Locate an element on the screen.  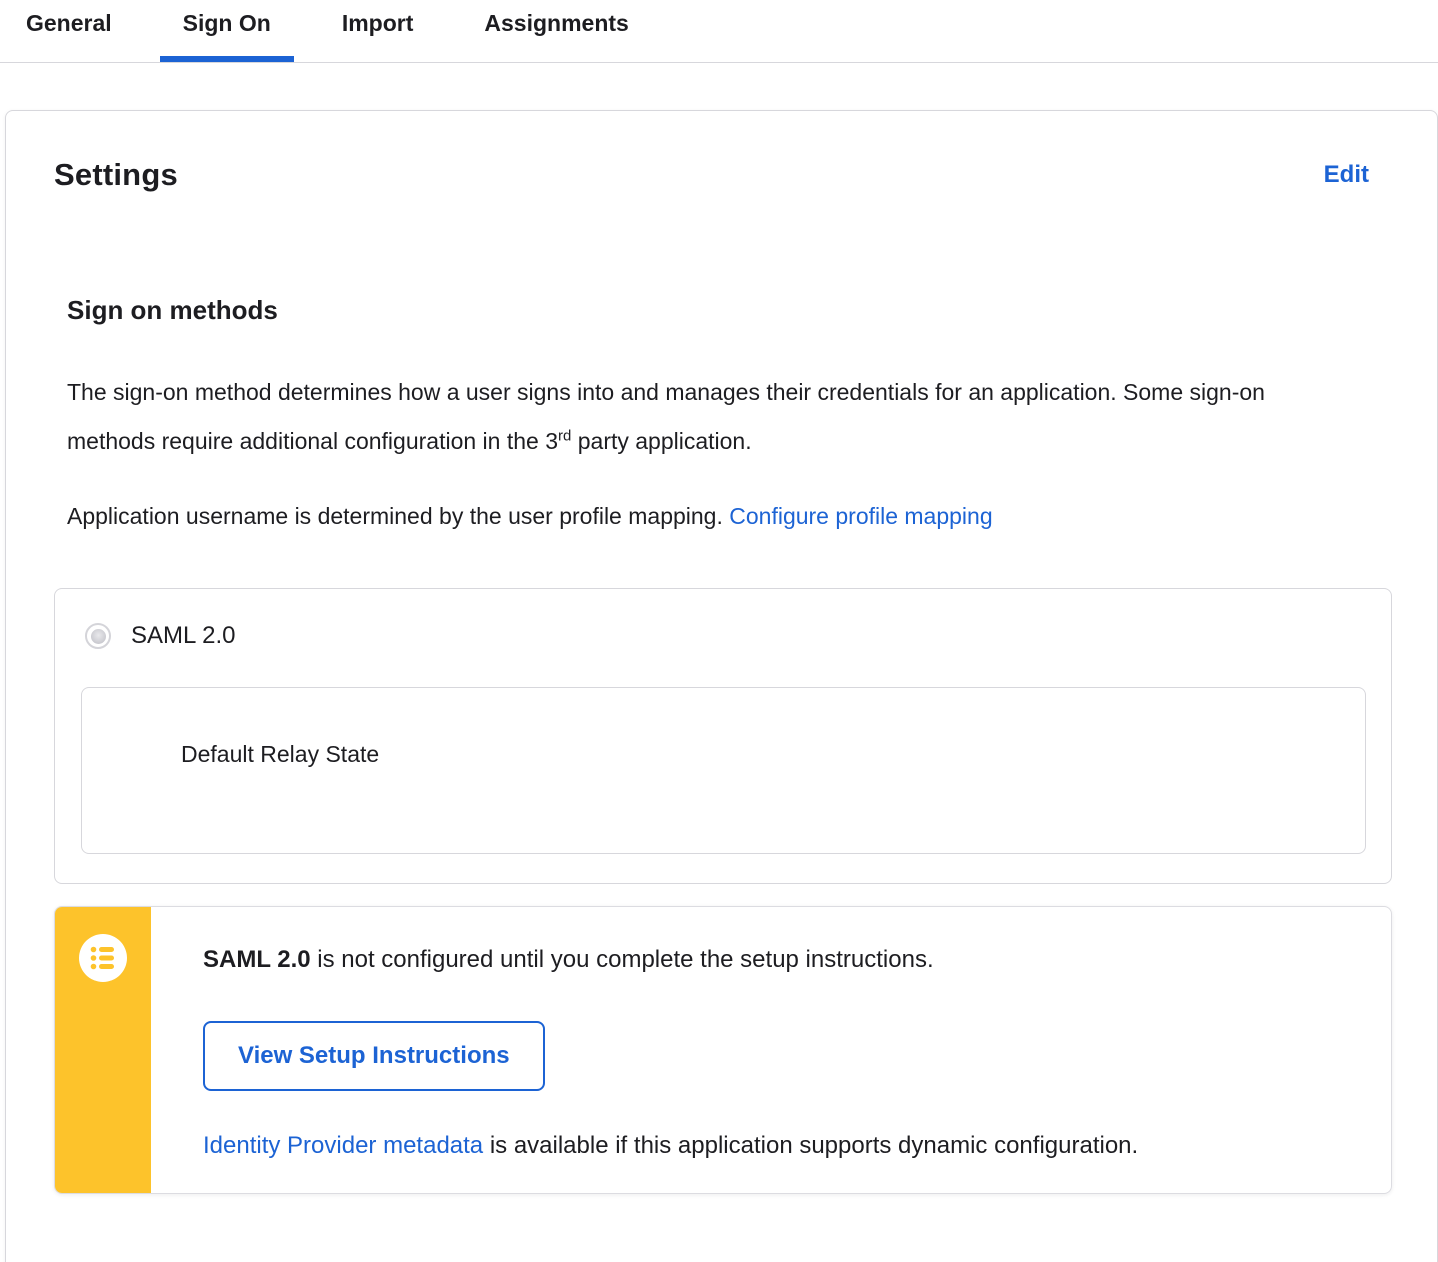
description-text-tail: party application. is located at coordinates (661, 441).